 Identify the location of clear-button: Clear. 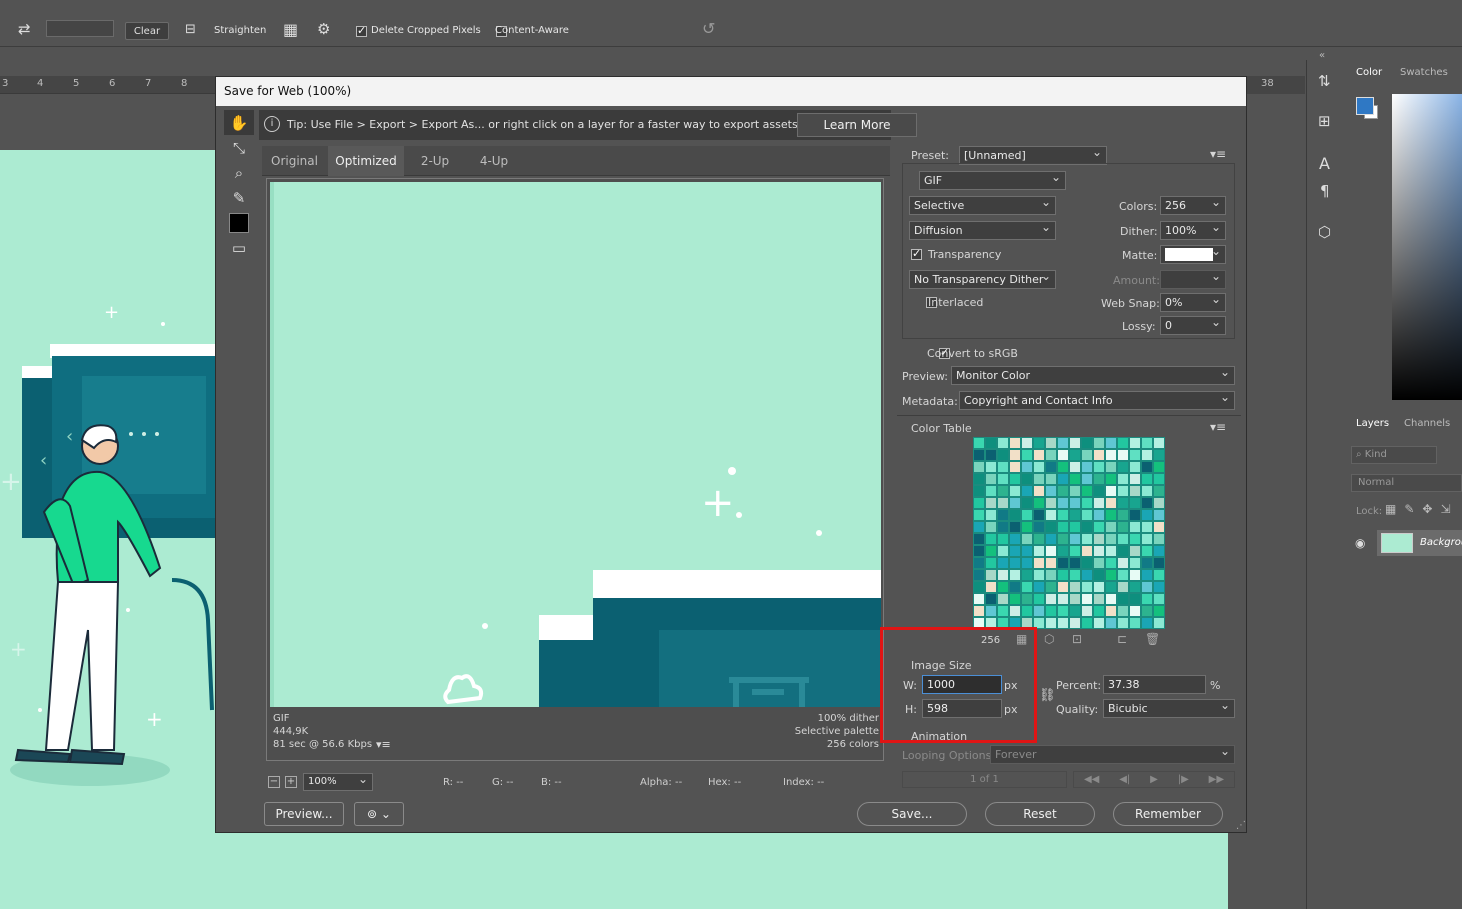
(147, 31).